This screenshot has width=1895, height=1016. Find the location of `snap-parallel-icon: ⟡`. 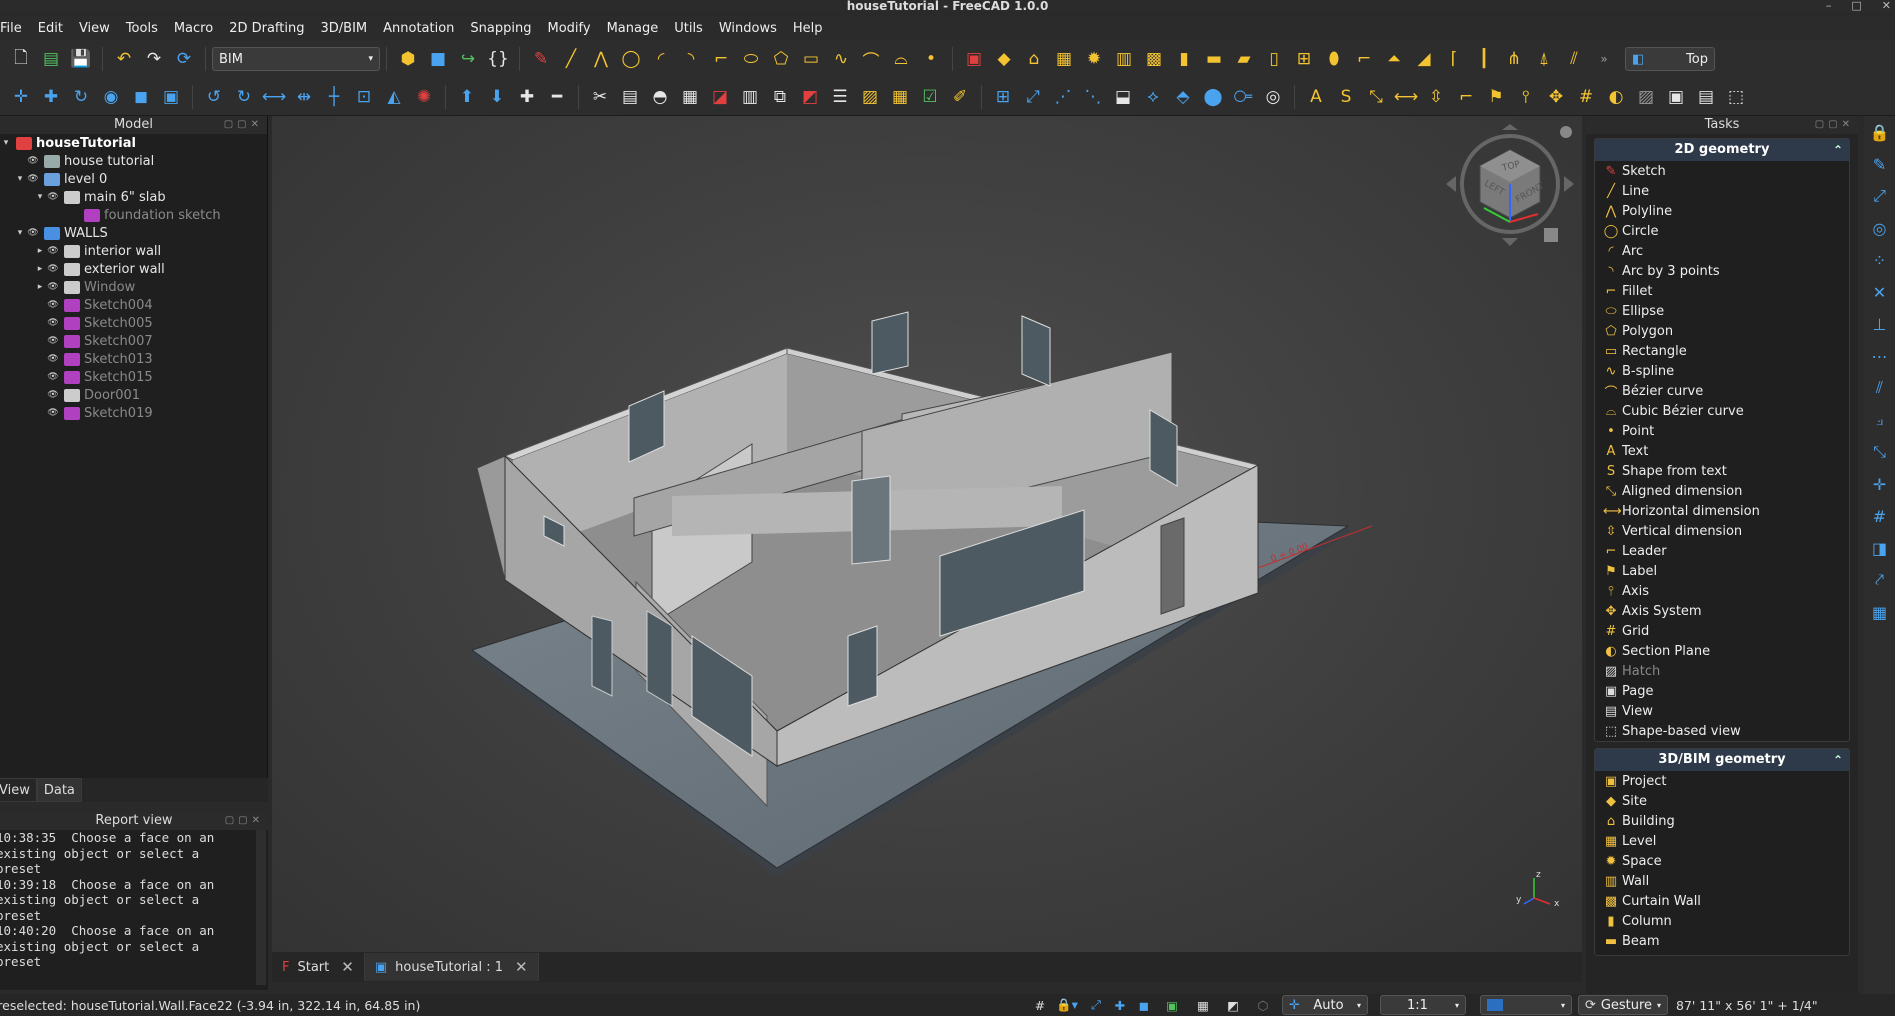

snap-parallel-icon: ⟡ is located at coordinates (1153, 97).